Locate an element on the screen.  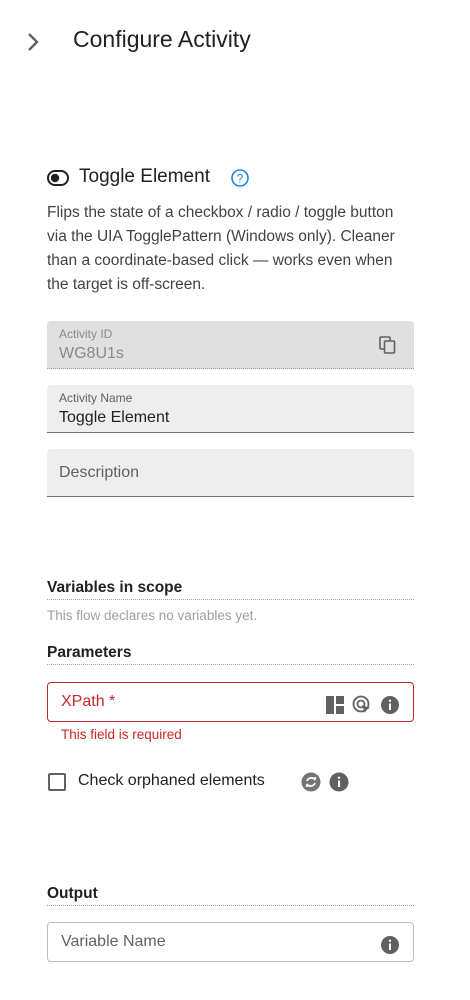
element-picker-icon is located at coordinates (362, 705).